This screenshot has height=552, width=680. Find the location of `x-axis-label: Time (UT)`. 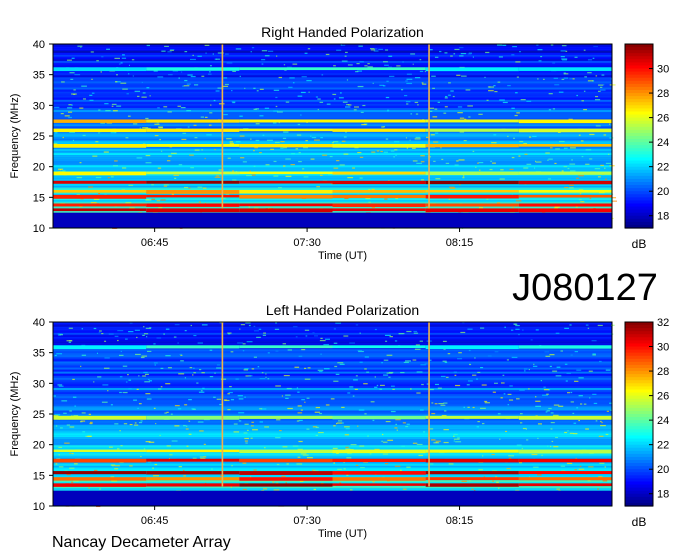

x-axis-label: Time (UT) is located at coordinates (342, 534).